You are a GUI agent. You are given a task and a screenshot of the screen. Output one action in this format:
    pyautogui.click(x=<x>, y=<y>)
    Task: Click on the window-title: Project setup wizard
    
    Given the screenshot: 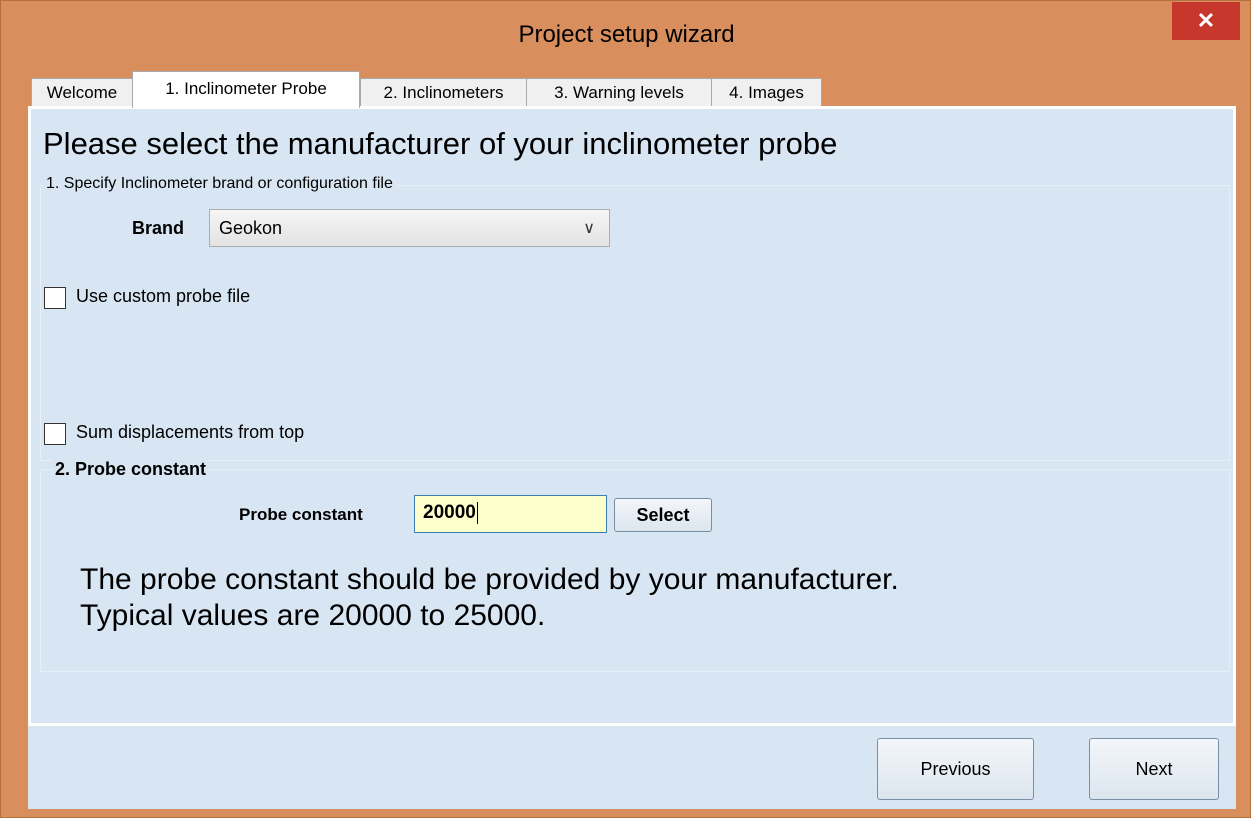 What is the action you would take?
    pyautogui.click(x=626, y=34)
    